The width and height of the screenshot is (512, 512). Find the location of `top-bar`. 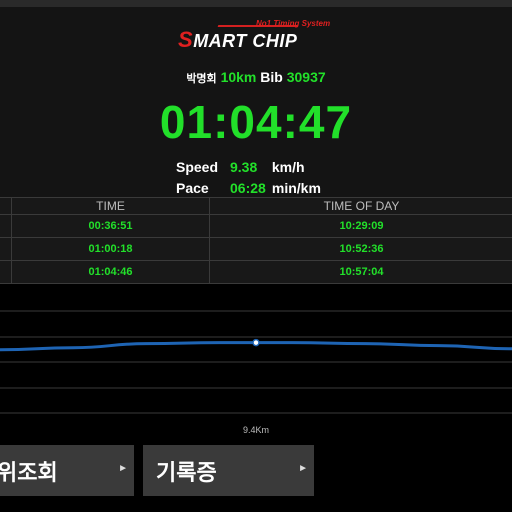

top-bar is located at coordinates (256, 3).